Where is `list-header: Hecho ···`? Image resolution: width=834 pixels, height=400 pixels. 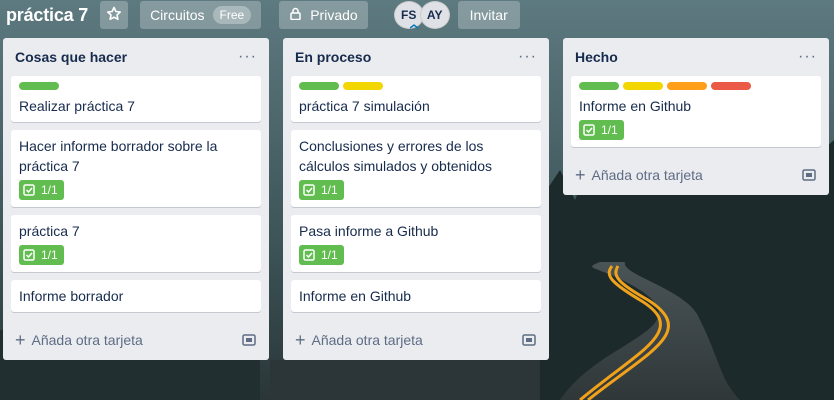 list-header: Hecho ··· is located at coordinates (696, 57).